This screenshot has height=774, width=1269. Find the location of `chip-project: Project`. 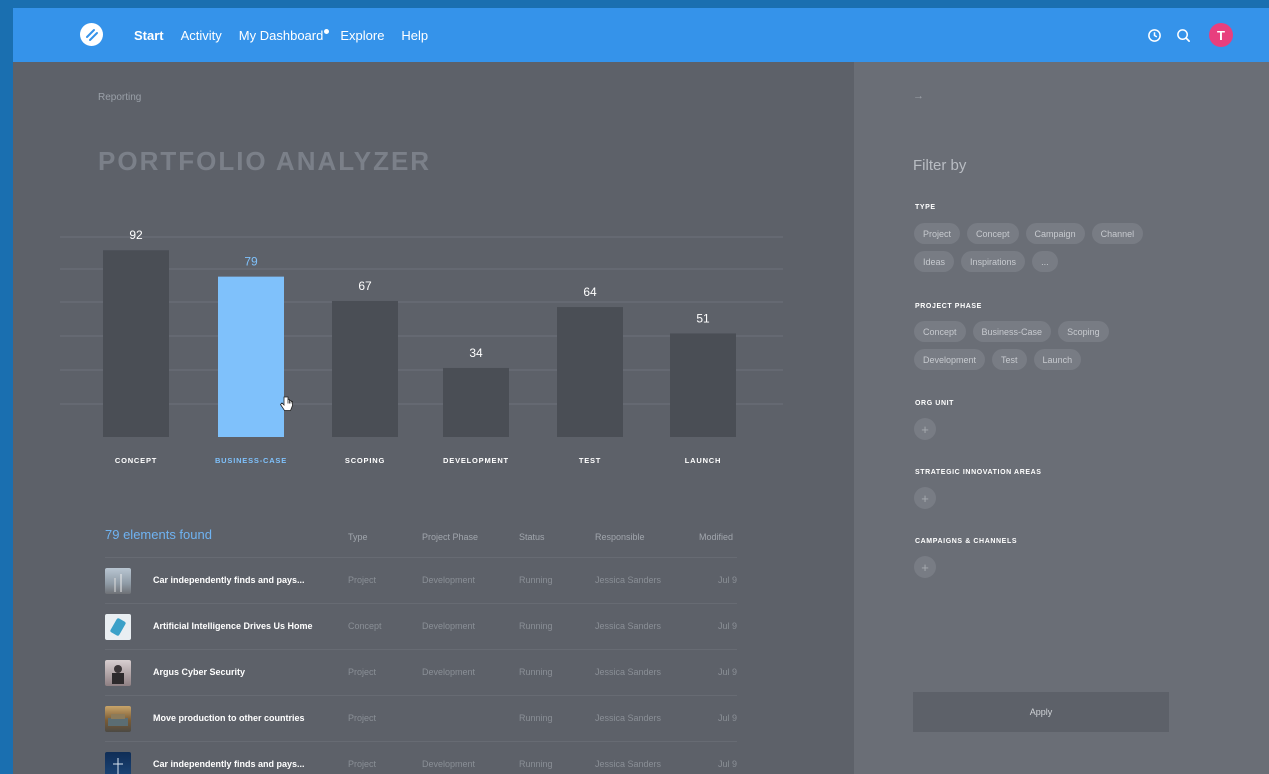

chip-project: Project is located at coordinates (937, 233).